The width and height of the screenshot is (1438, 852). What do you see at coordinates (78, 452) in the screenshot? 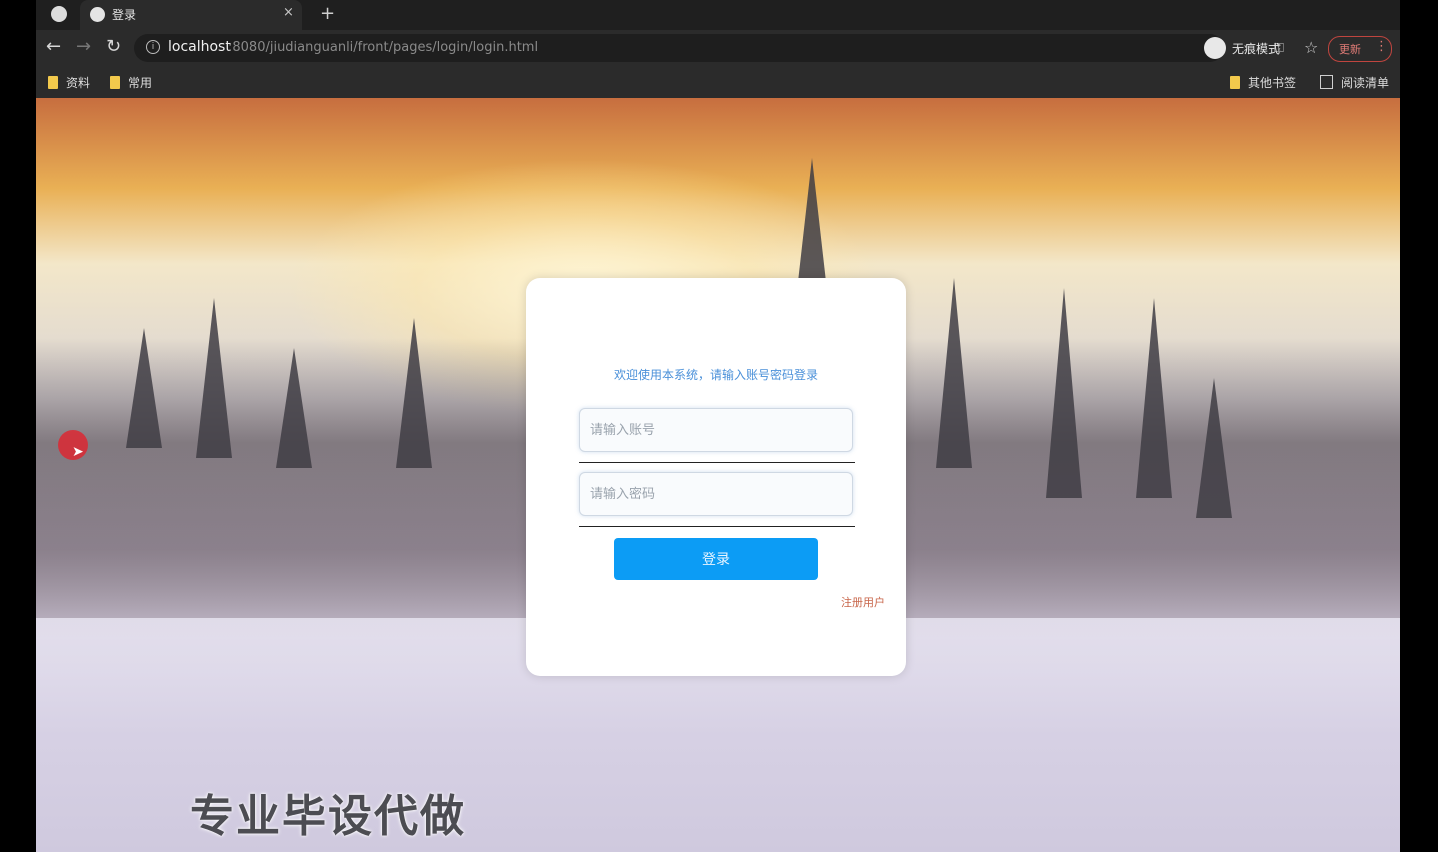
I see `cursor-icon: ➤` at bounding box center [78, 452].